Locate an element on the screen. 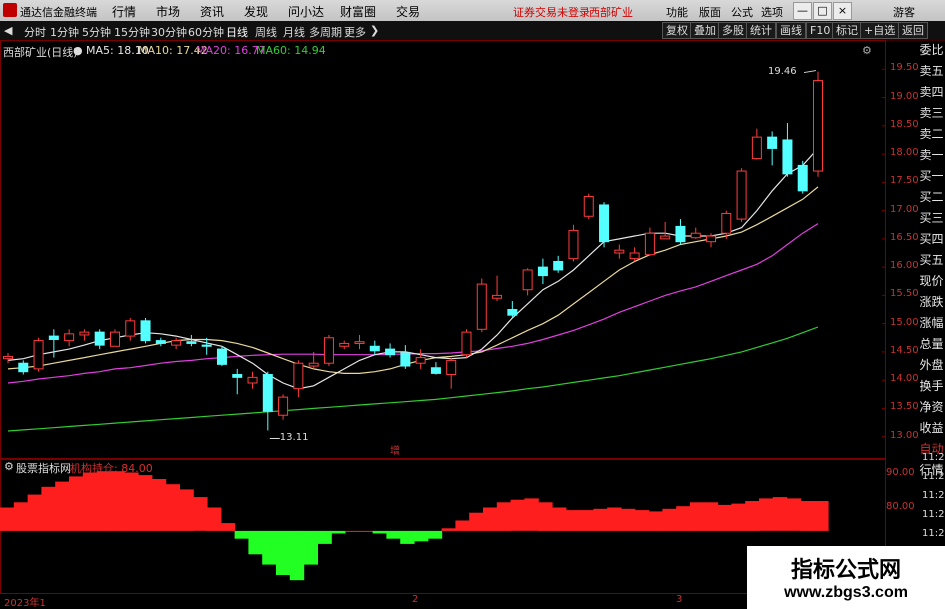  stats-button: 统计 is located at coordinates (761, 30).